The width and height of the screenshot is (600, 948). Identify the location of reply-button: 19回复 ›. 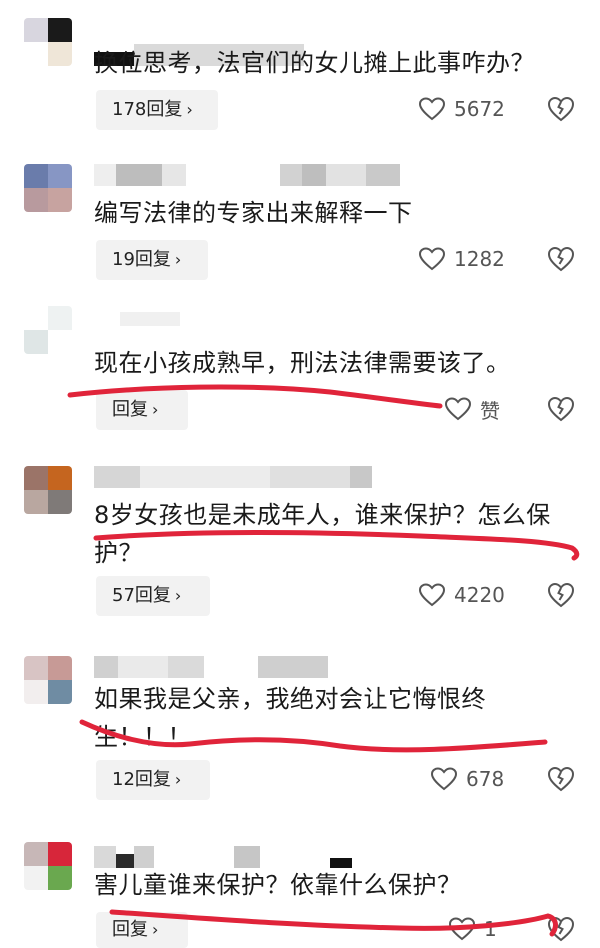
(152, 260).